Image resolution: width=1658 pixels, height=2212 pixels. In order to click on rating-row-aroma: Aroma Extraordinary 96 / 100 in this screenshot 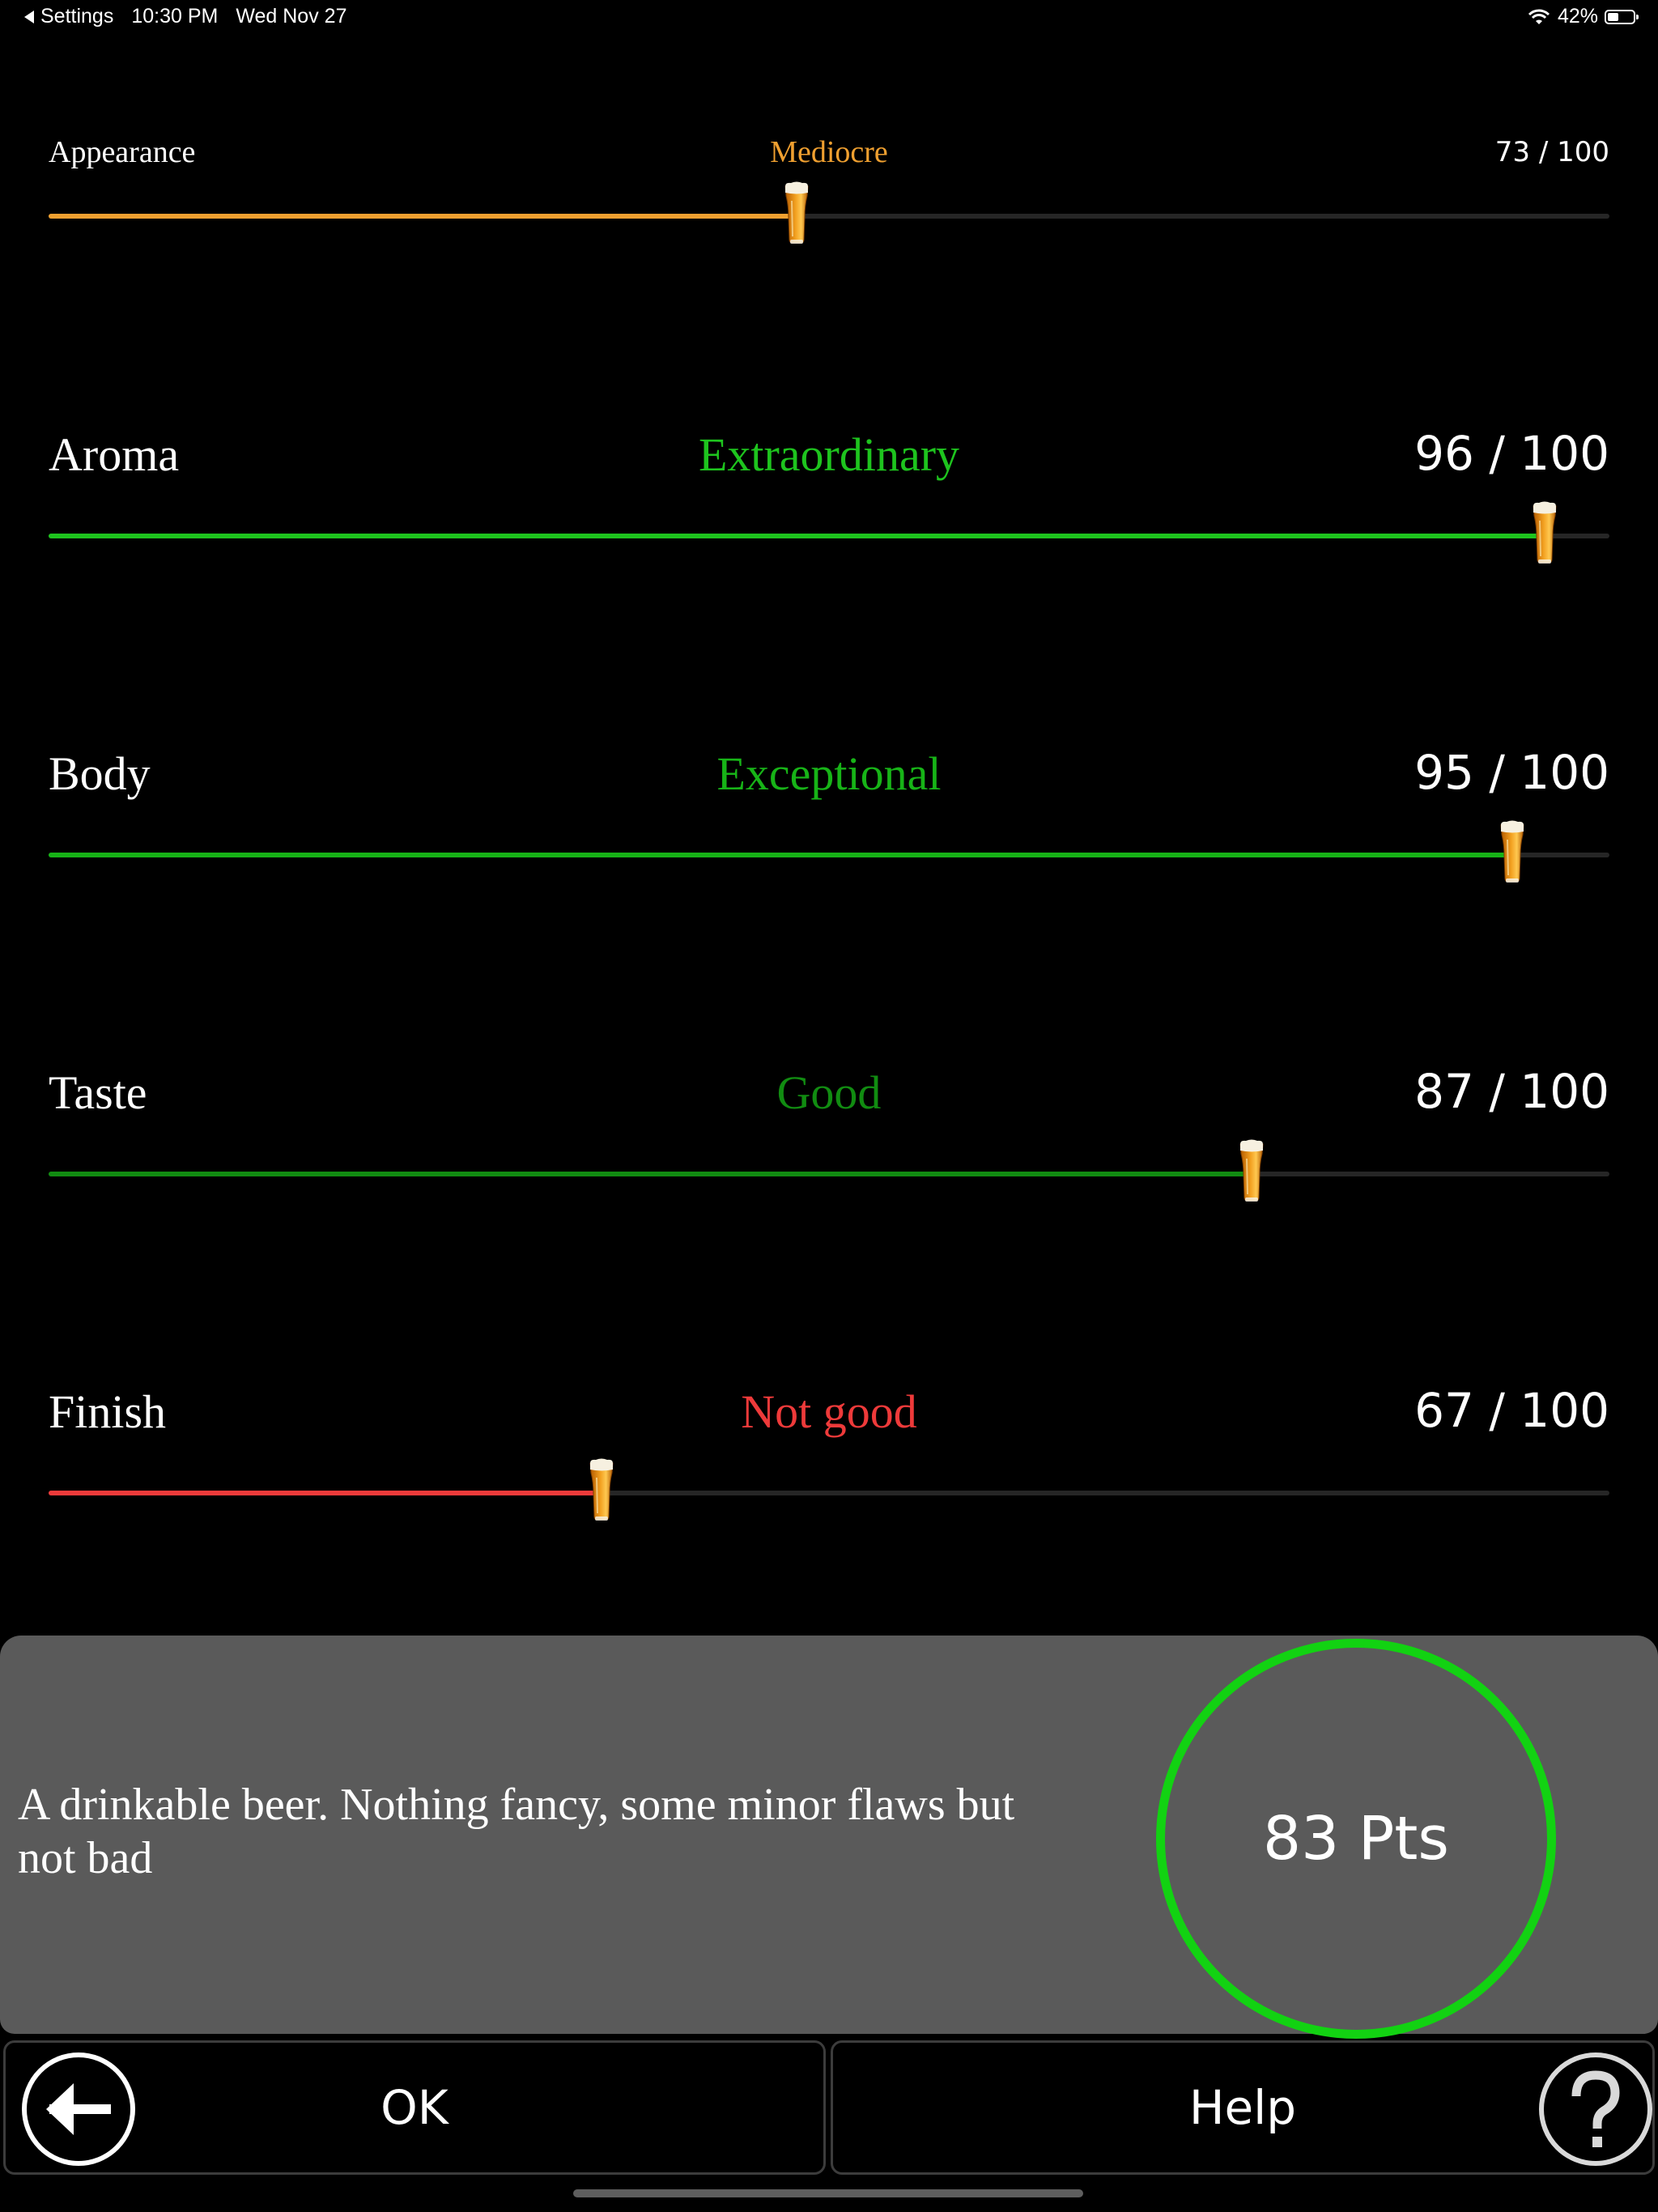, I will do `click(829, 505)`.